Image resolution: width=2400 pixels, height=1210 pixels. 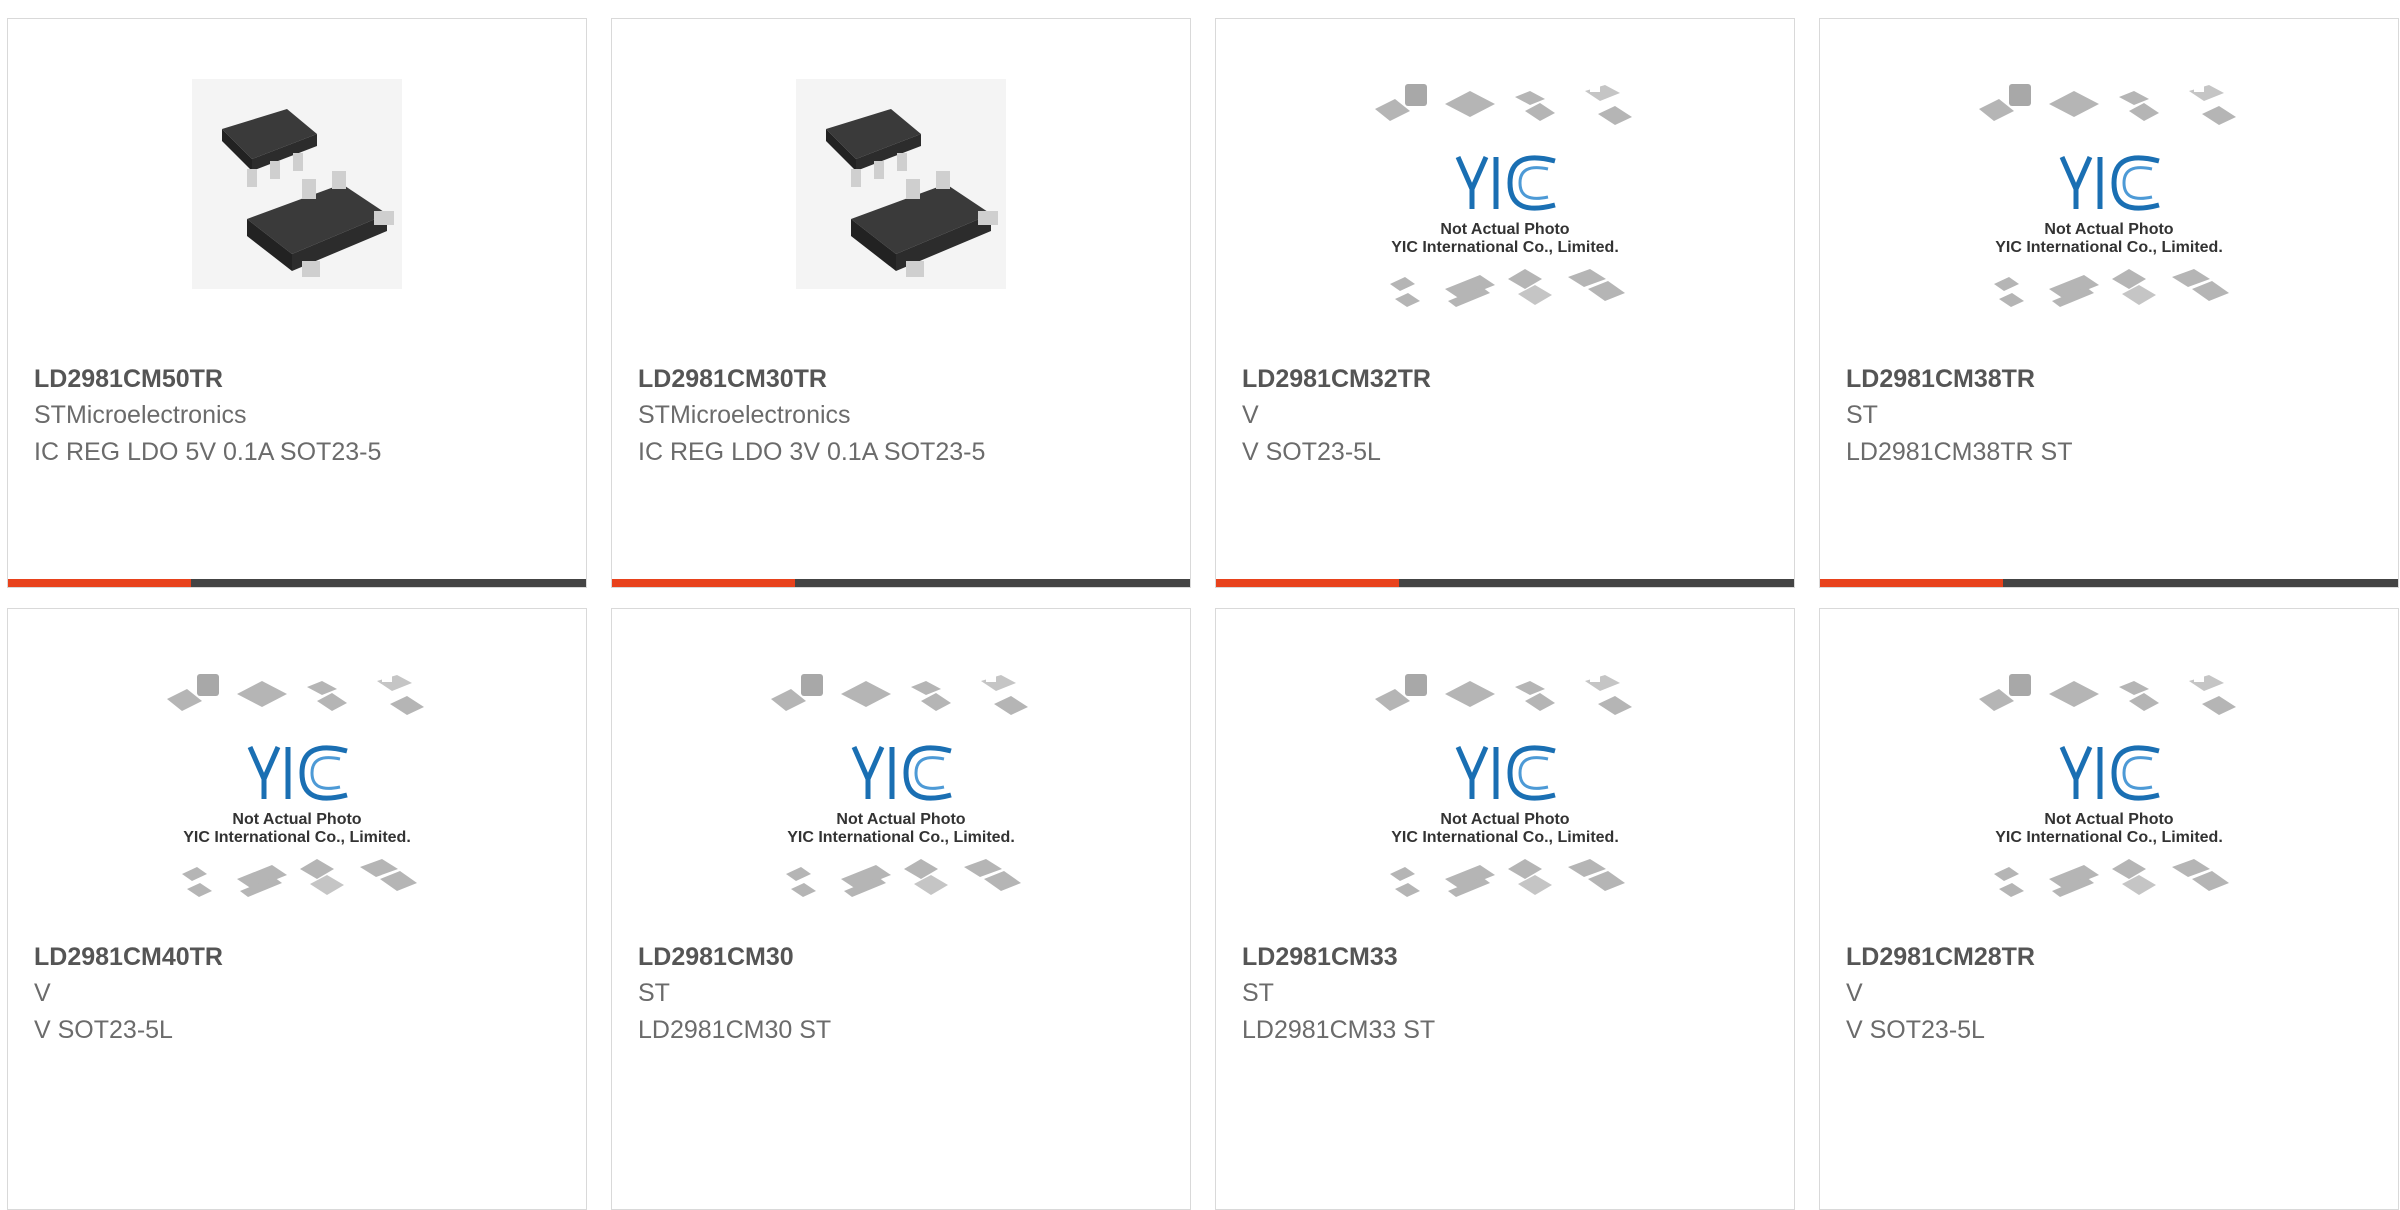 What do you see at coordinates (2112, 379) in the screenshot?
I see `part-number: LD2981CM38TR` at bounding box center [2112, 379].